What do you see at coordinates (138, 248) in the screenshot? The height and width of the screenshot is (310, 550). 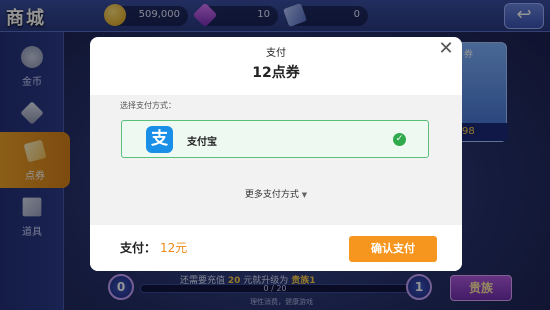 I see `total-label: 支付：` at bounding box center [138, 248].